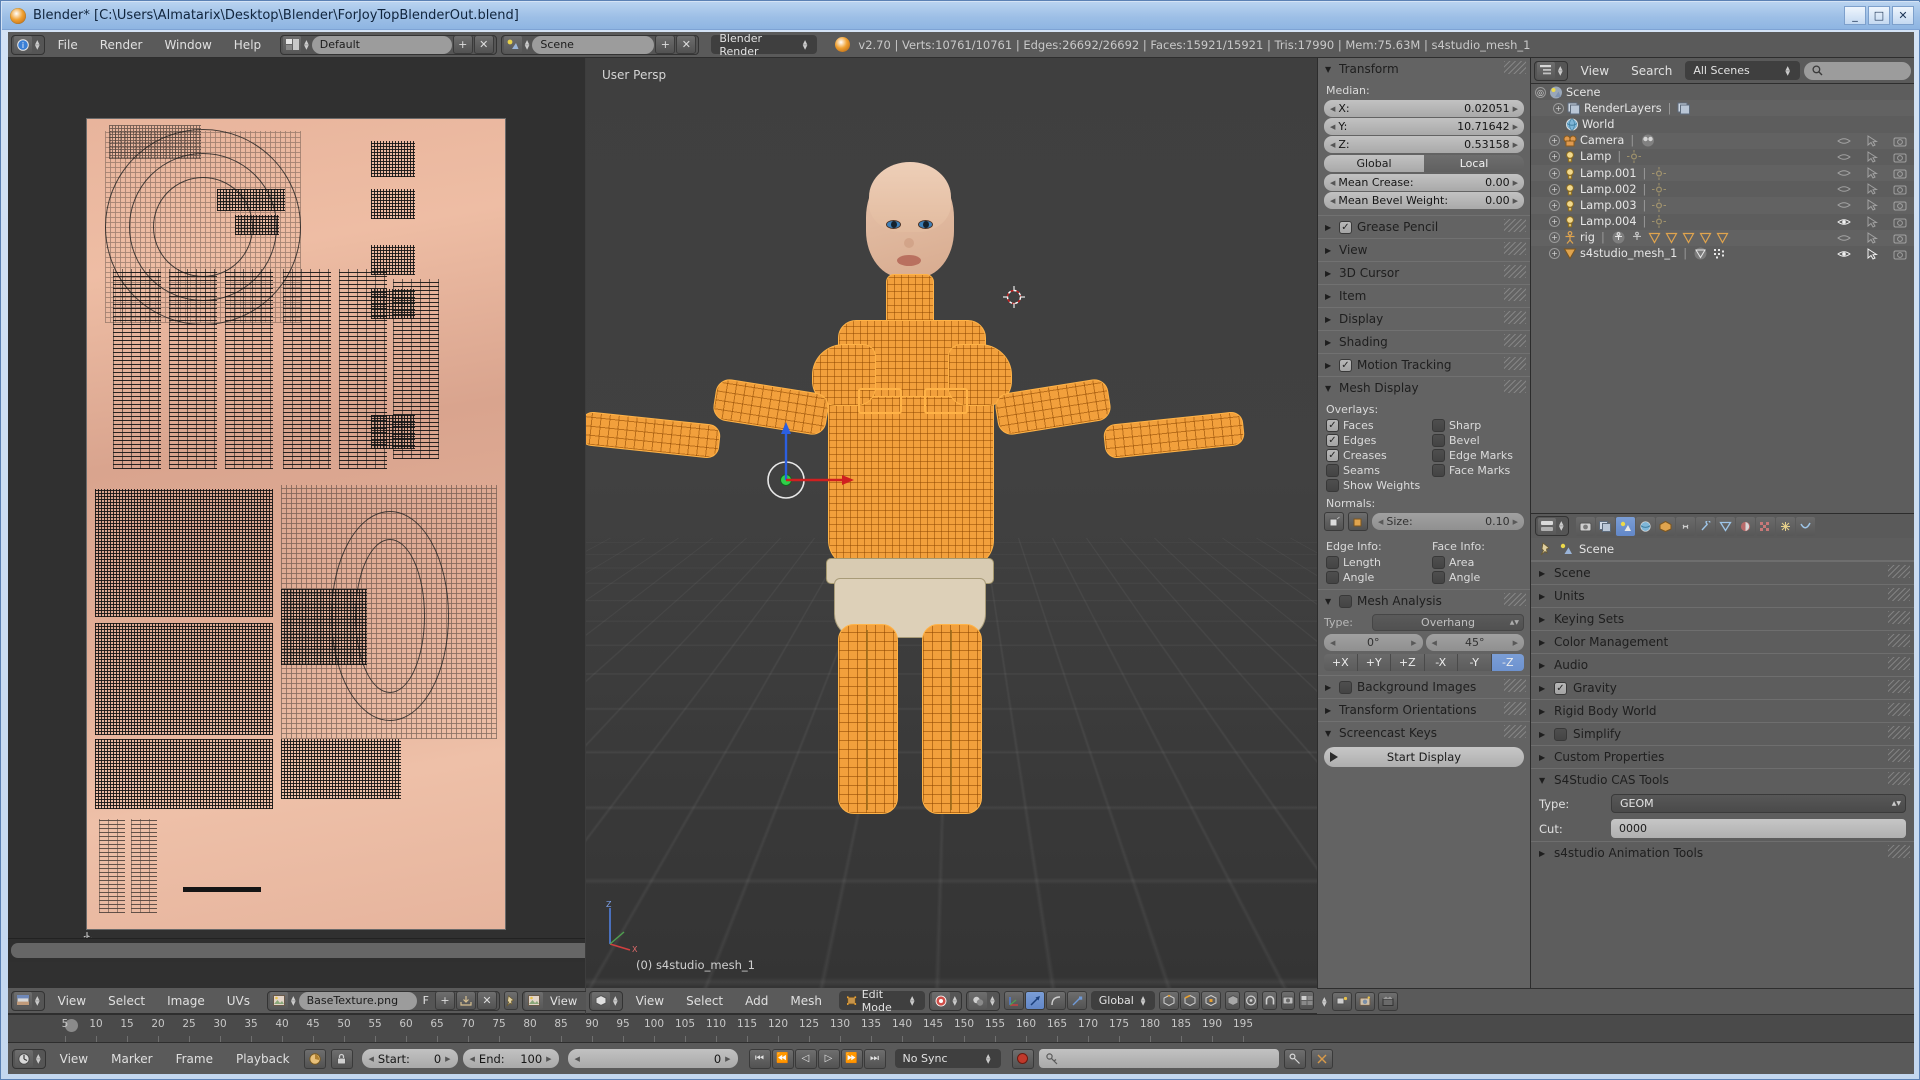 This screenshot has width=1920, height=1080. I want to click on mesh-analysis-checkbox, so click(1345, 601).